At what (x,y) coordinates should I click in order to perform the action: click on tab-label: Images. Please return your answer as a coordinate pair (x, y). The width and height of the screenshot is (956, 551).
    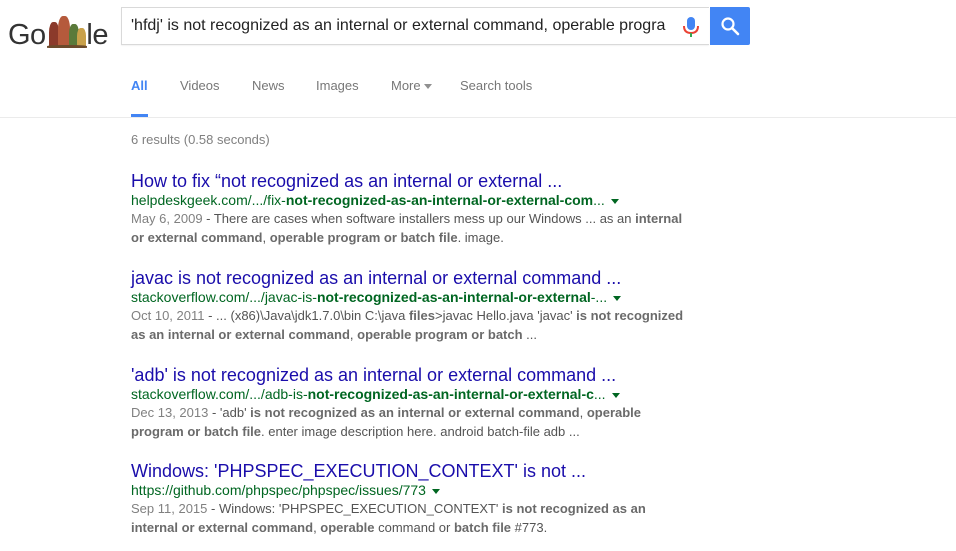
    Looking at the image, I should click on (337, 85).